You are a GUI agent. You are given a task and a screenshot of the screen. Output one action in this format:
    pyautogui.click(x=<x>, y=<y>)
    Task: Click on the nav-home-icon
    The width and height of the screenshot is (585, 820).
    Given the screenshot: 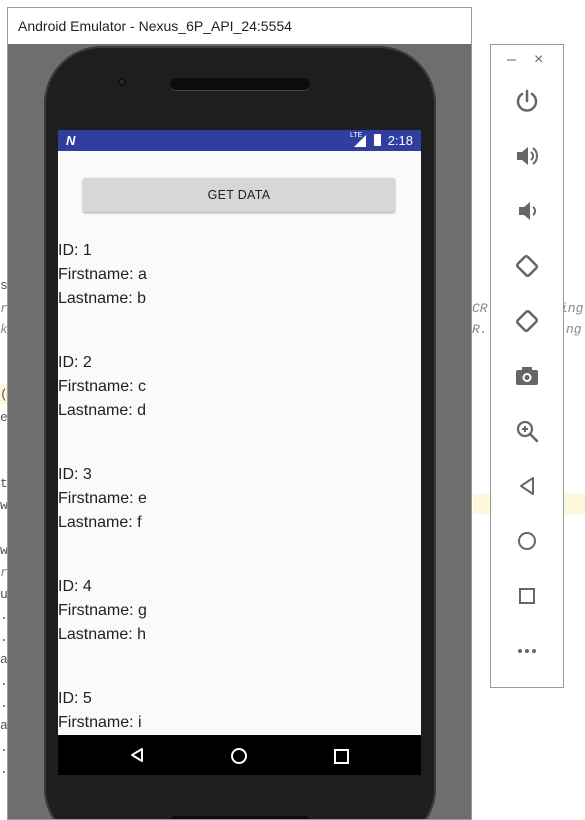 What is the action you would take?
    pyautogui.click(x=239, y=756)
    